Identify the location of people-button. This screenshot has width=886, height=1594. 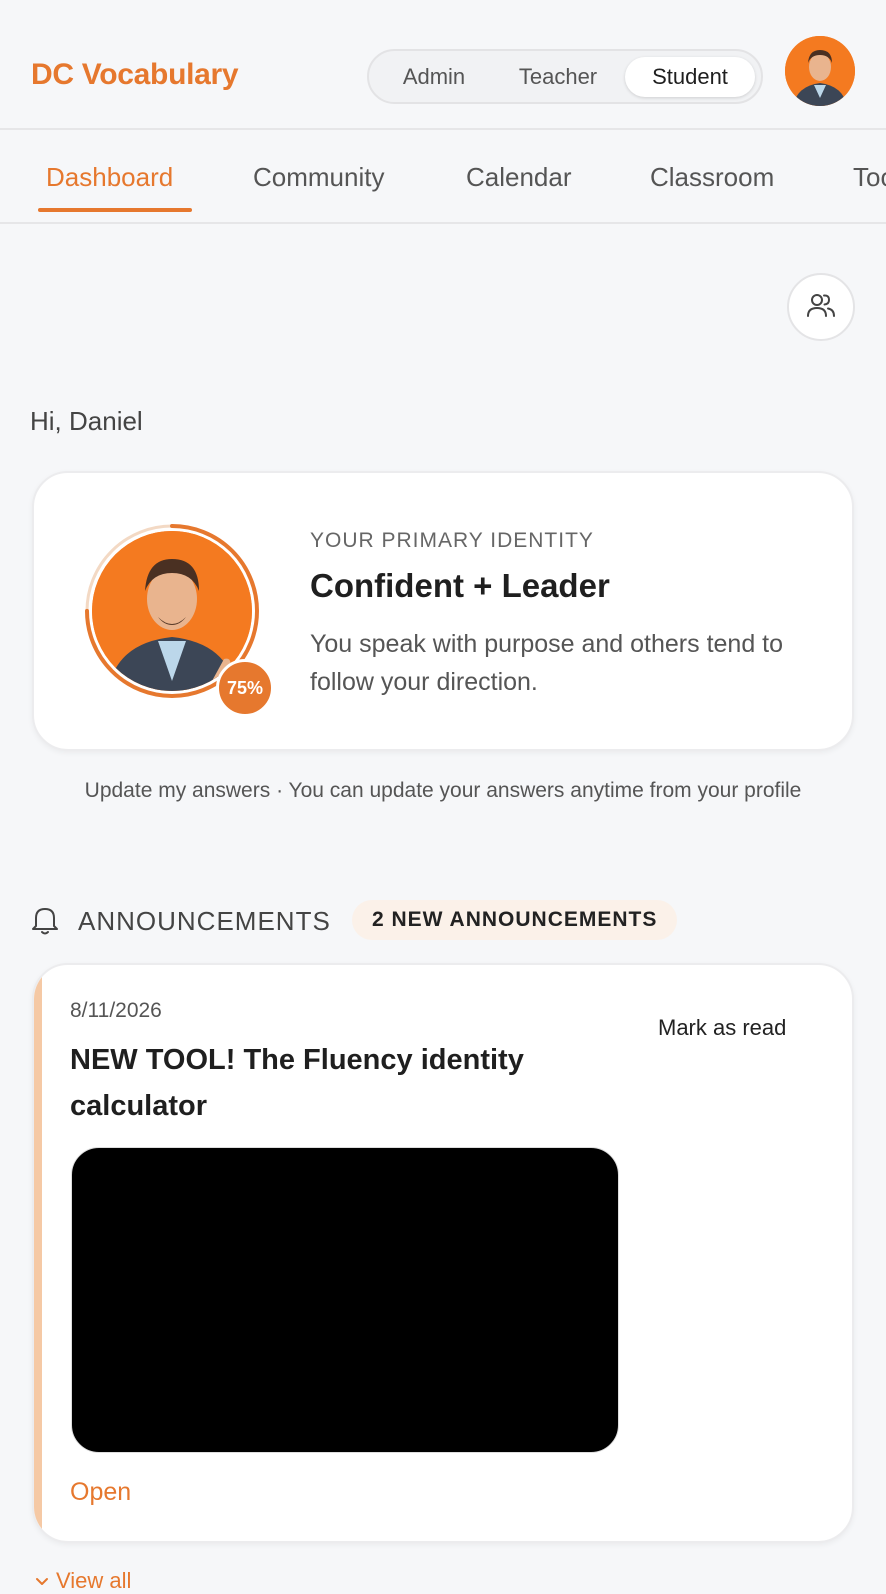
(821, 307).